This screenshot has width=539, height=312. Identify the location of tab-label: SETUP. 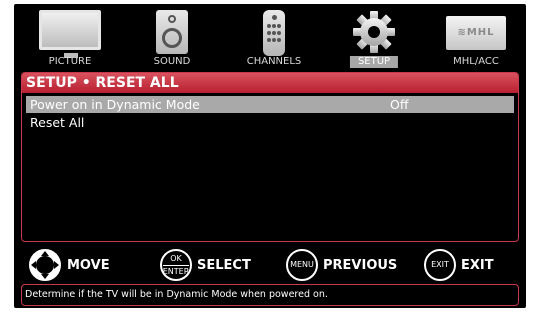
(374, 62).